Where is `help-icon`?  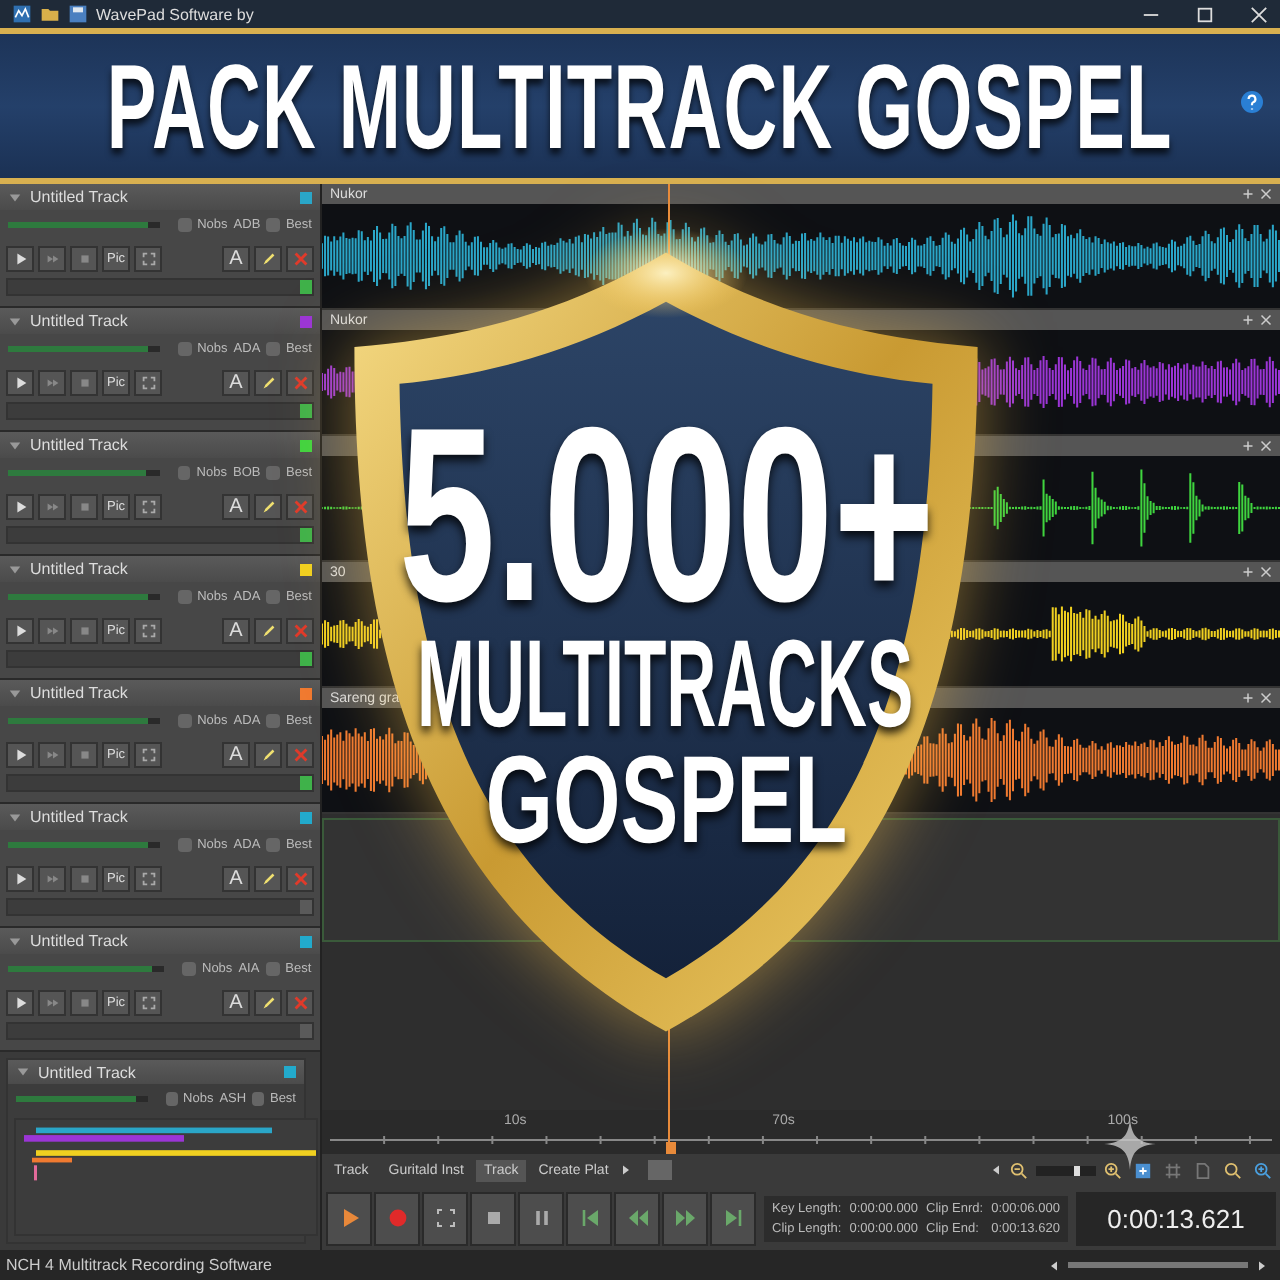 help-icon is located at coordinates (1252, 102).